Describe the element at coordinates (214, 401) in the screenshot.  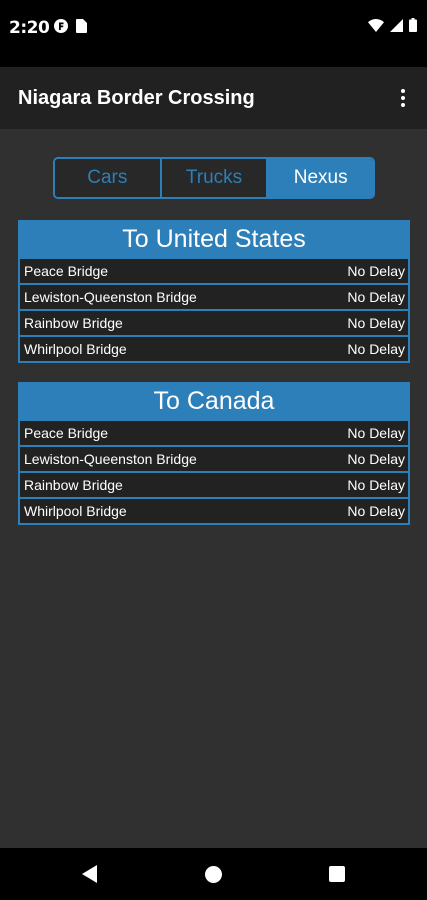
I see `section-title: To Canada` at that location.